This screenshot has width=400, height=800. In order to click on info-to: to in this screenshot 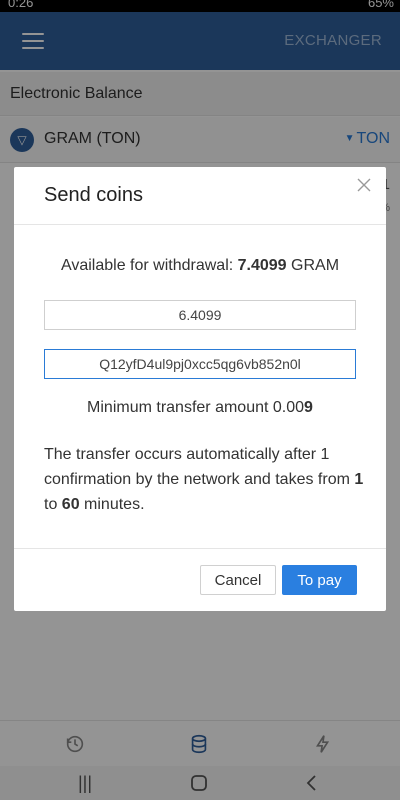, I will do `click(53, 504)`.